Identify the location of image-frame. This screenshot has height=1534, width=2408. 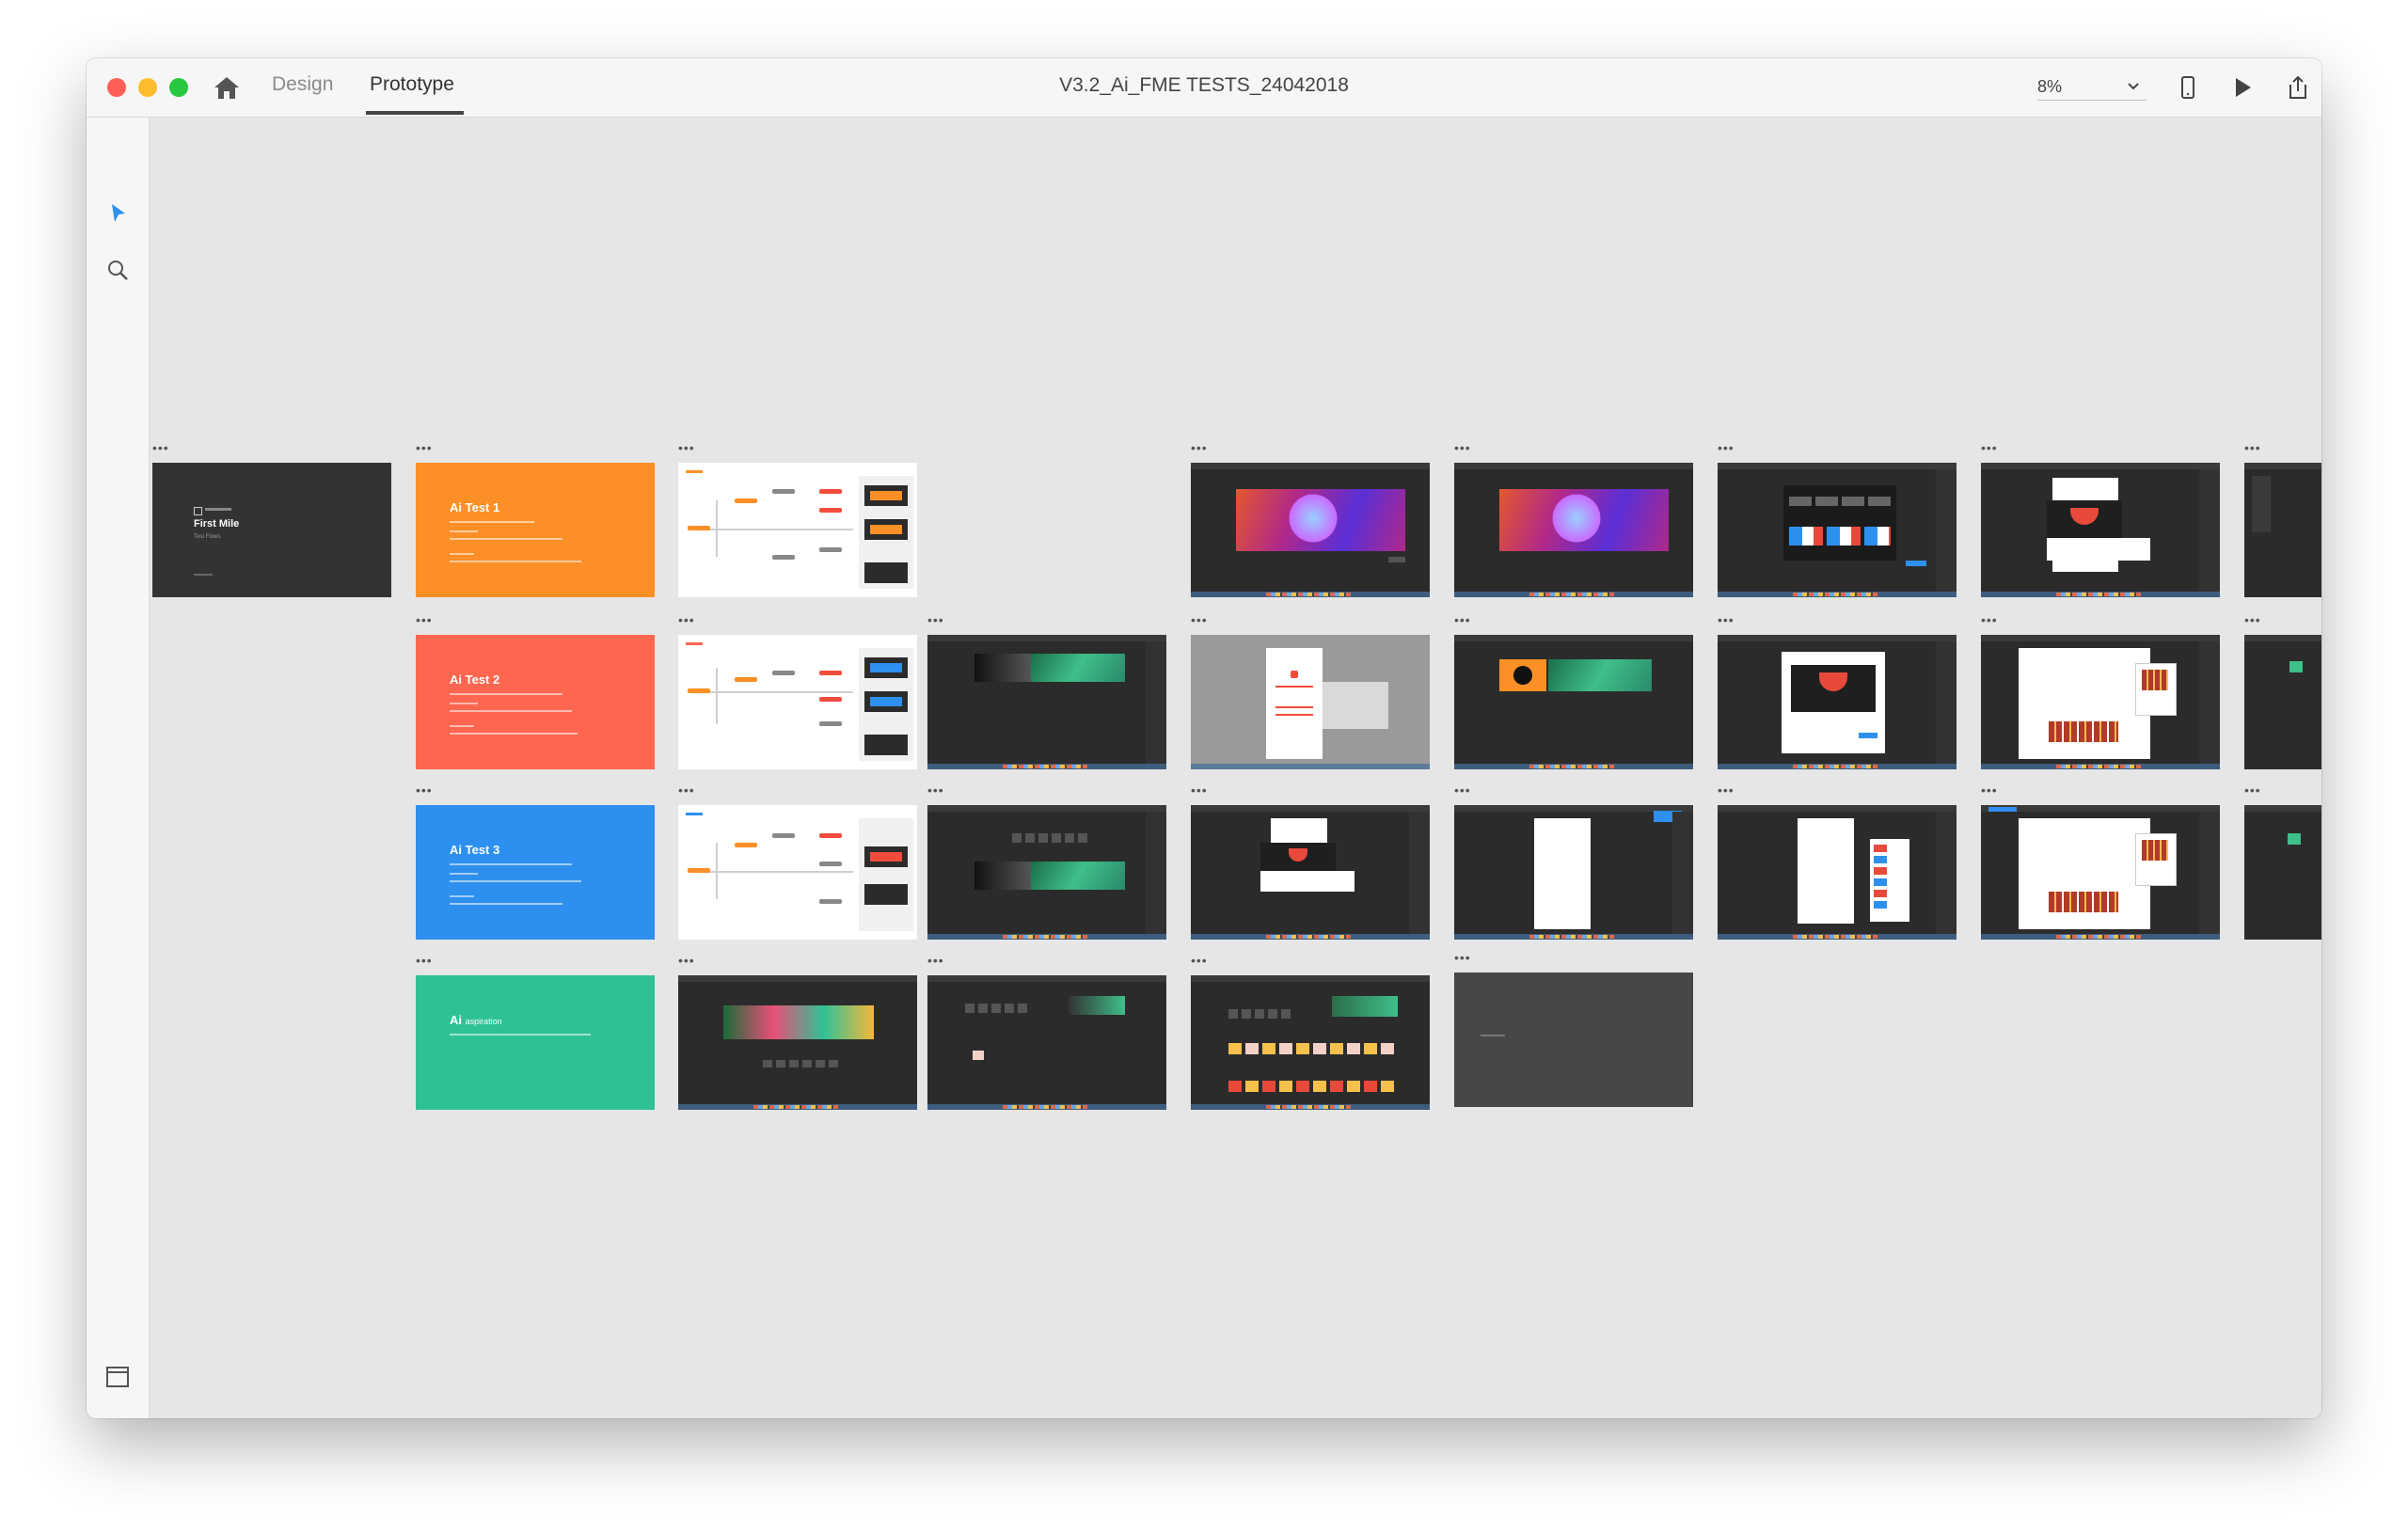
(1298, 857).